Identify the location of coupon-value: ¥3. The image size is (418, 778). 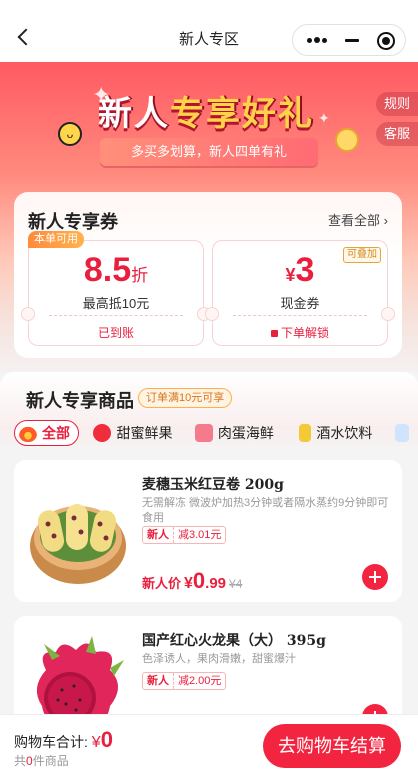
(300, 270).